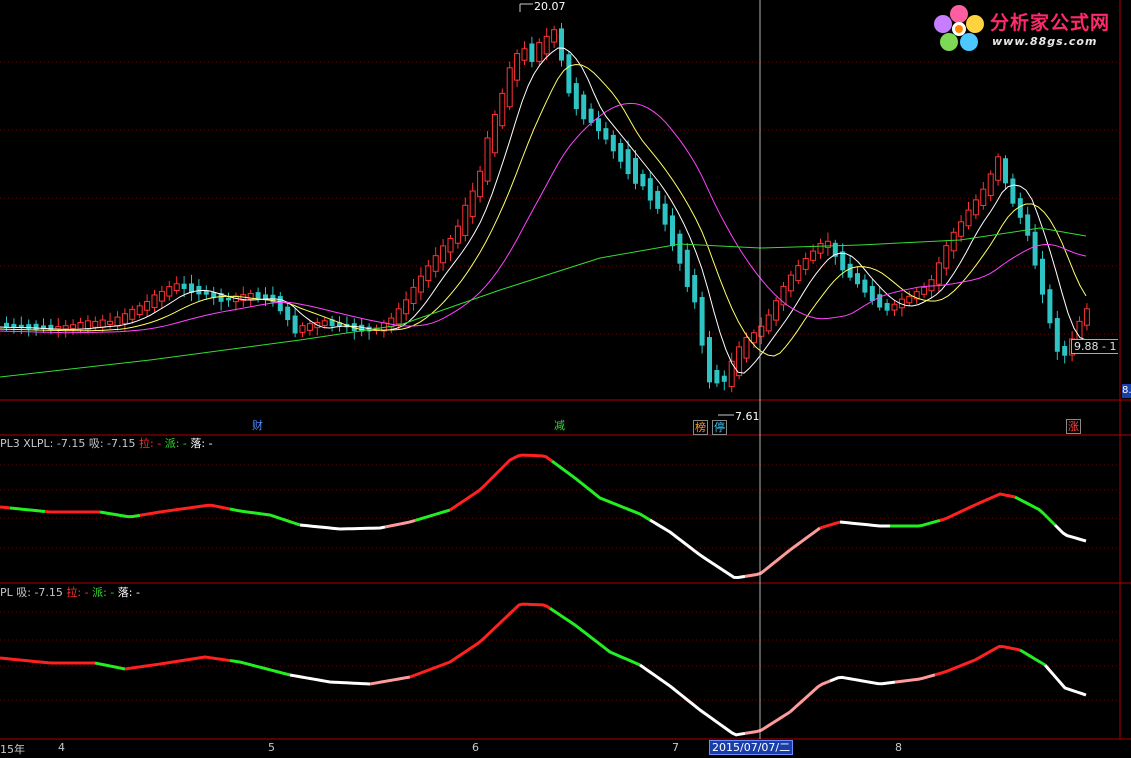 Image resolution: width=1131 pixels, height=758 pixels. I want to click on indicator2-distribute: 派: -, so click(103, 592).